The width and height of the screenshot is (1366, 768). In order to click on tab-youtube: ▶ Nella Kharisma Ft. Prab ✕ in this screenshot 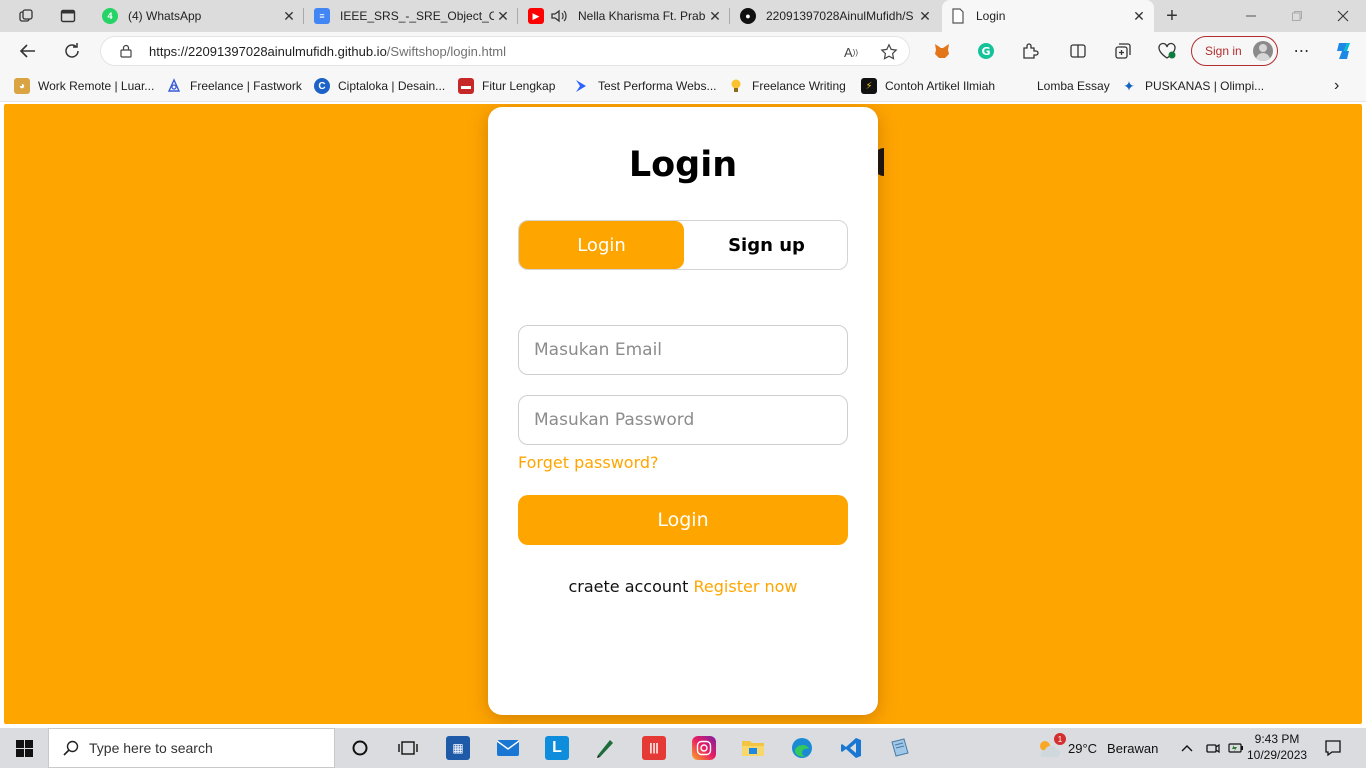, I will do `click(625, 16)`.